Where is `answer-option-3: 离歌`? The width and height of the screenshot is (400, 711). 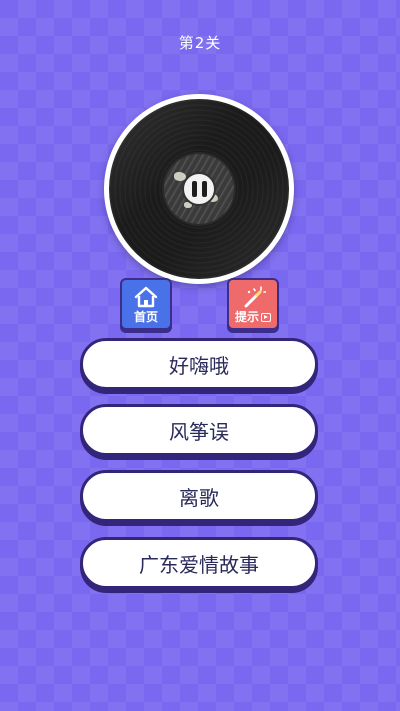
answer-option-3: 离歌 is located at coordinates (199, 496).